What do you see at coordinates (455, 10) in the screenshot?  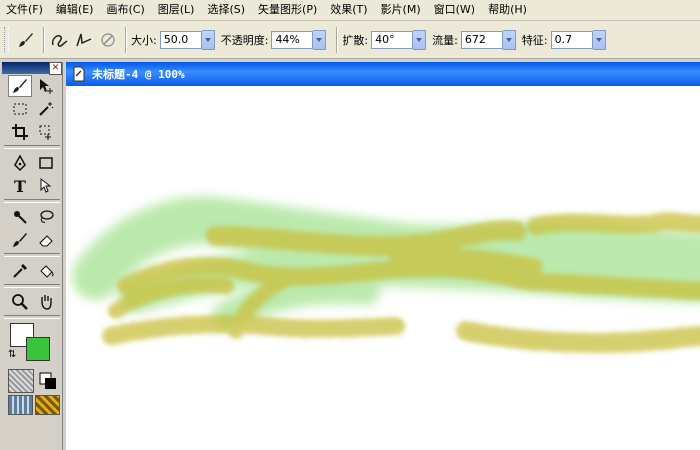 I see `menu-window: 窗口(W)` at bounding box center [455, 10].